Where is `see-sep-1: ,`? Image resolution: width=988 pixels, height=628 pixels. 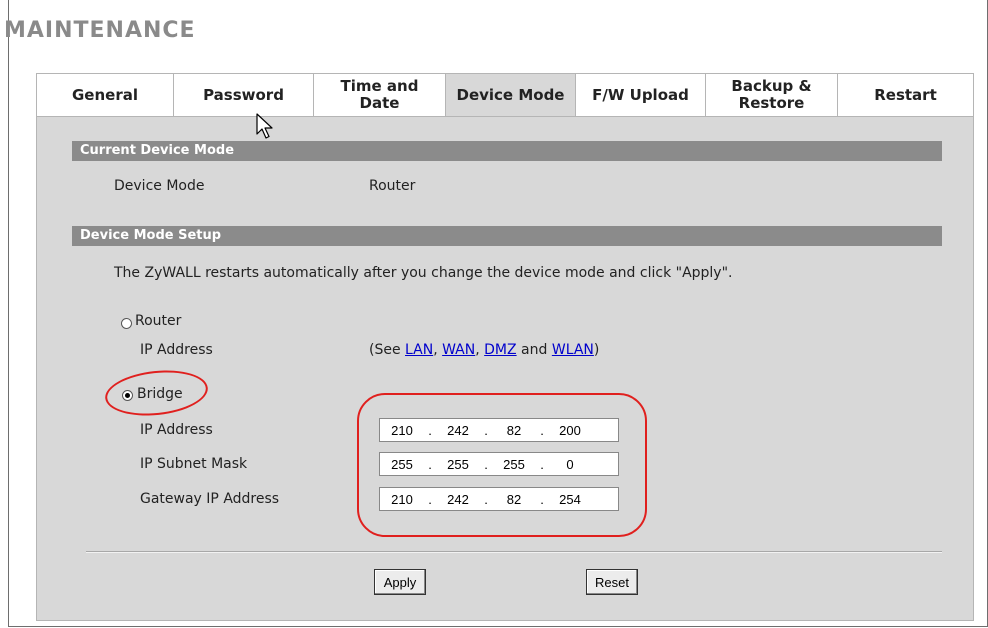 see-sep-1: , is located at coordinates (438, 350).